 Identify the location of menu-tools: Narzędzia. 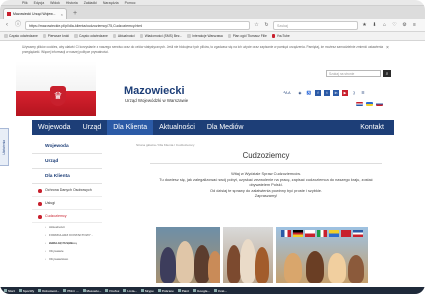
(111, 3).